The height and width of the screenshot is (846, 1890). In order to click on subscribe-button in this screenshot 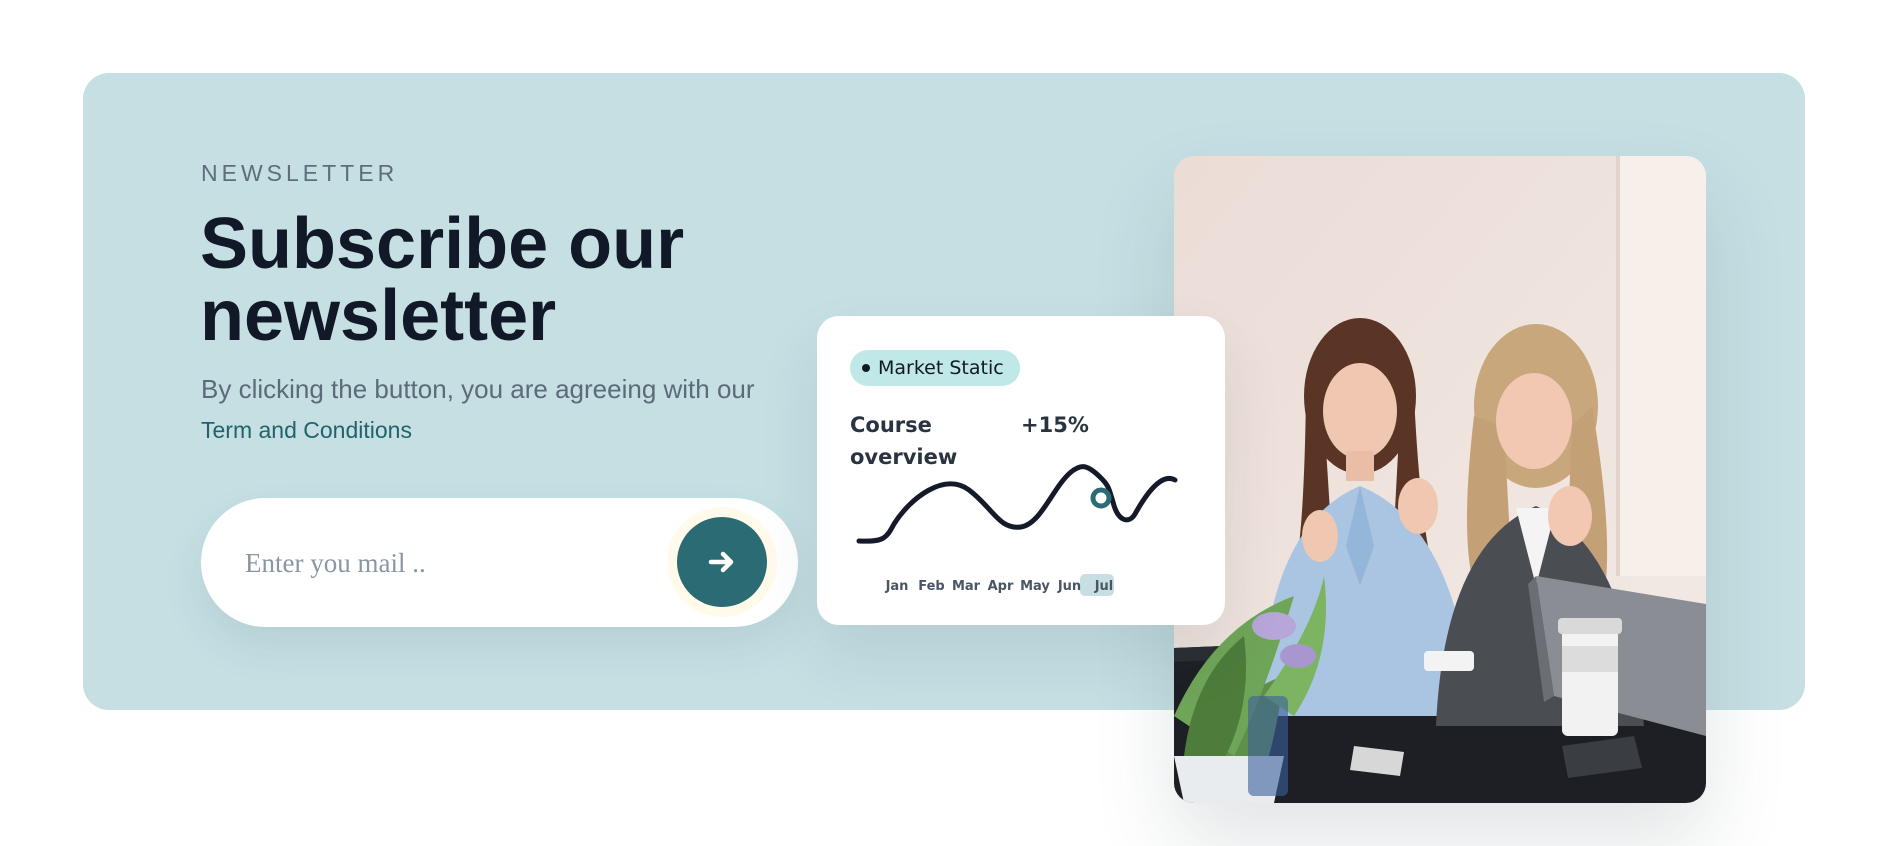, I will do `click(722, 562)`.